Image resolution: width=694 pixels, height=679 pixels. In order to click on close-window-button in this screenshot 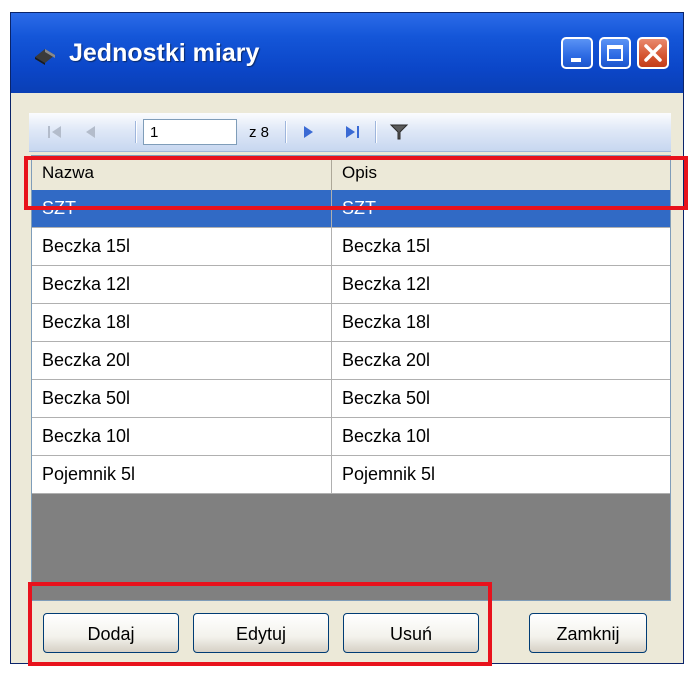, I will do `click(653, 53)`.